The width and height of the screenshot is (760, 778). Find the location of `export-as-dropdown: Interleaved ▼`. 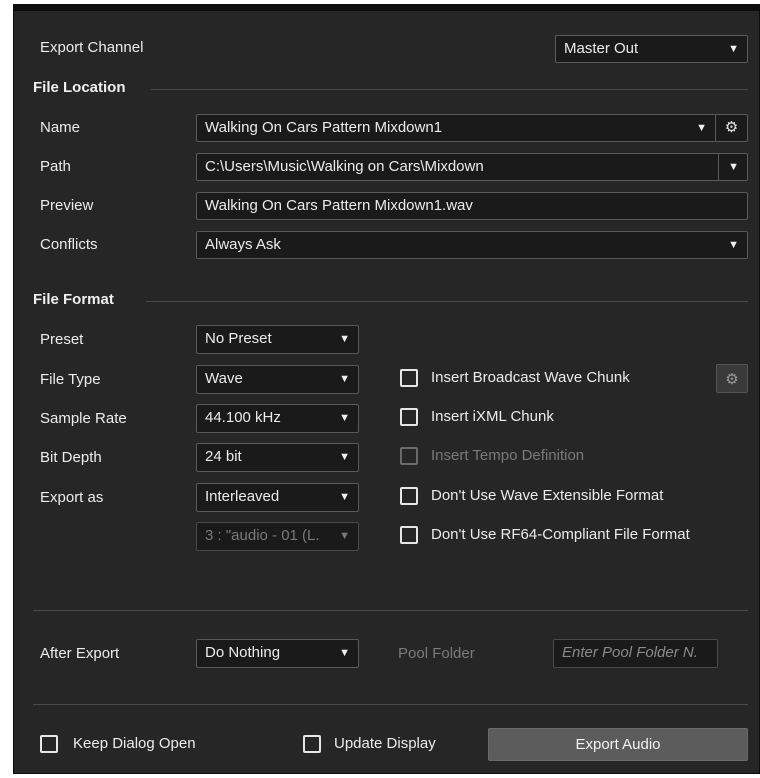

export-as-dropdown: Interleaved ▼ is located at coordinates (277, 497).